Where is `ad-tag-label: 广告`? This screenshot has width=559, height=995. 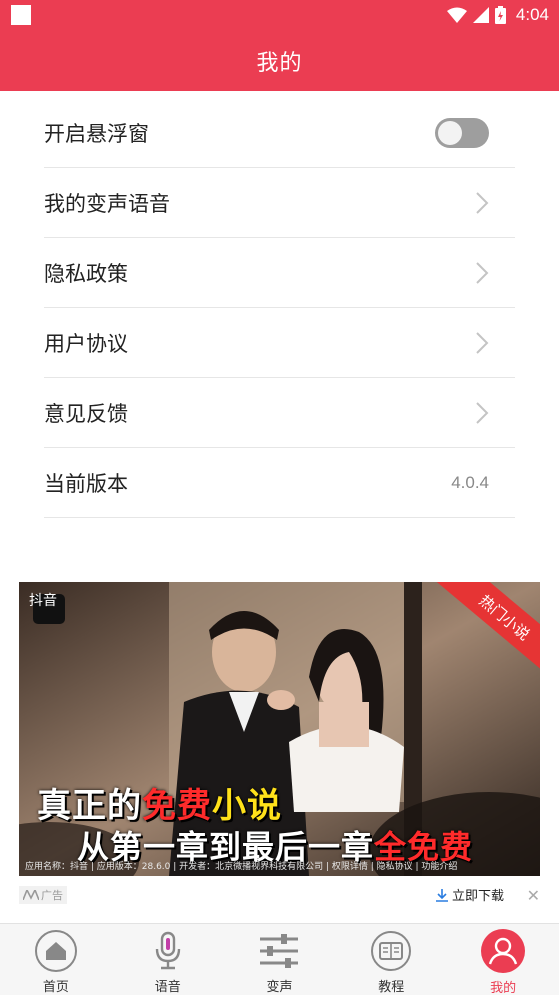
ad-tag-label: 广告 is located at coordinates (52, 895).